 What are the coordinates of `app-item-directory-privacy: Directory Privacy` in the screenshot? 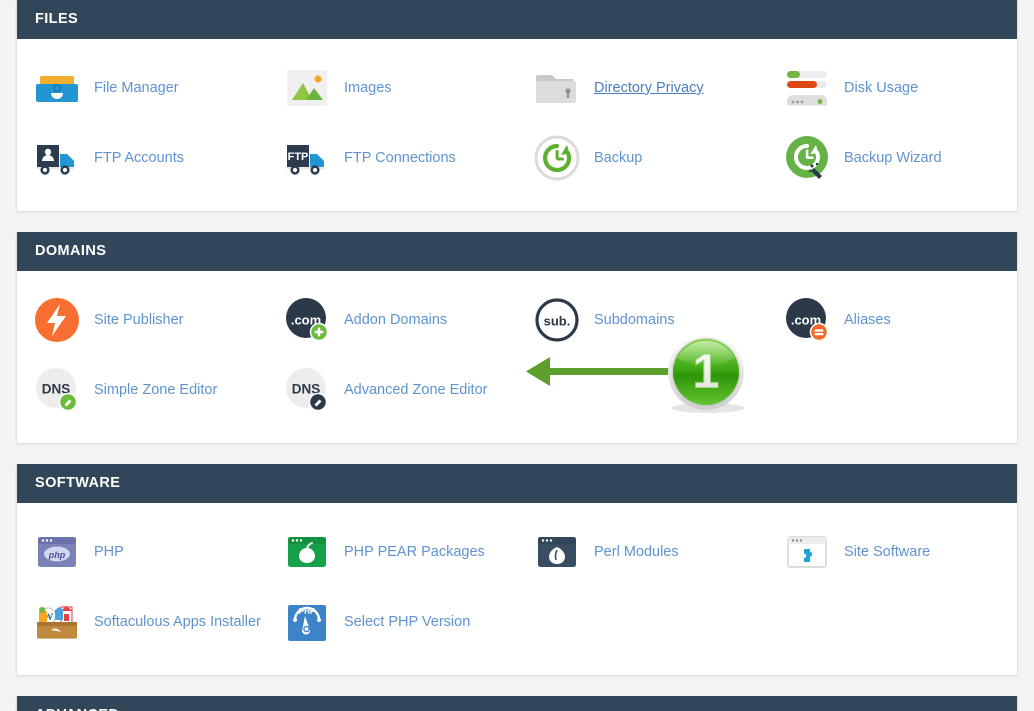 It's located at (642, 88).